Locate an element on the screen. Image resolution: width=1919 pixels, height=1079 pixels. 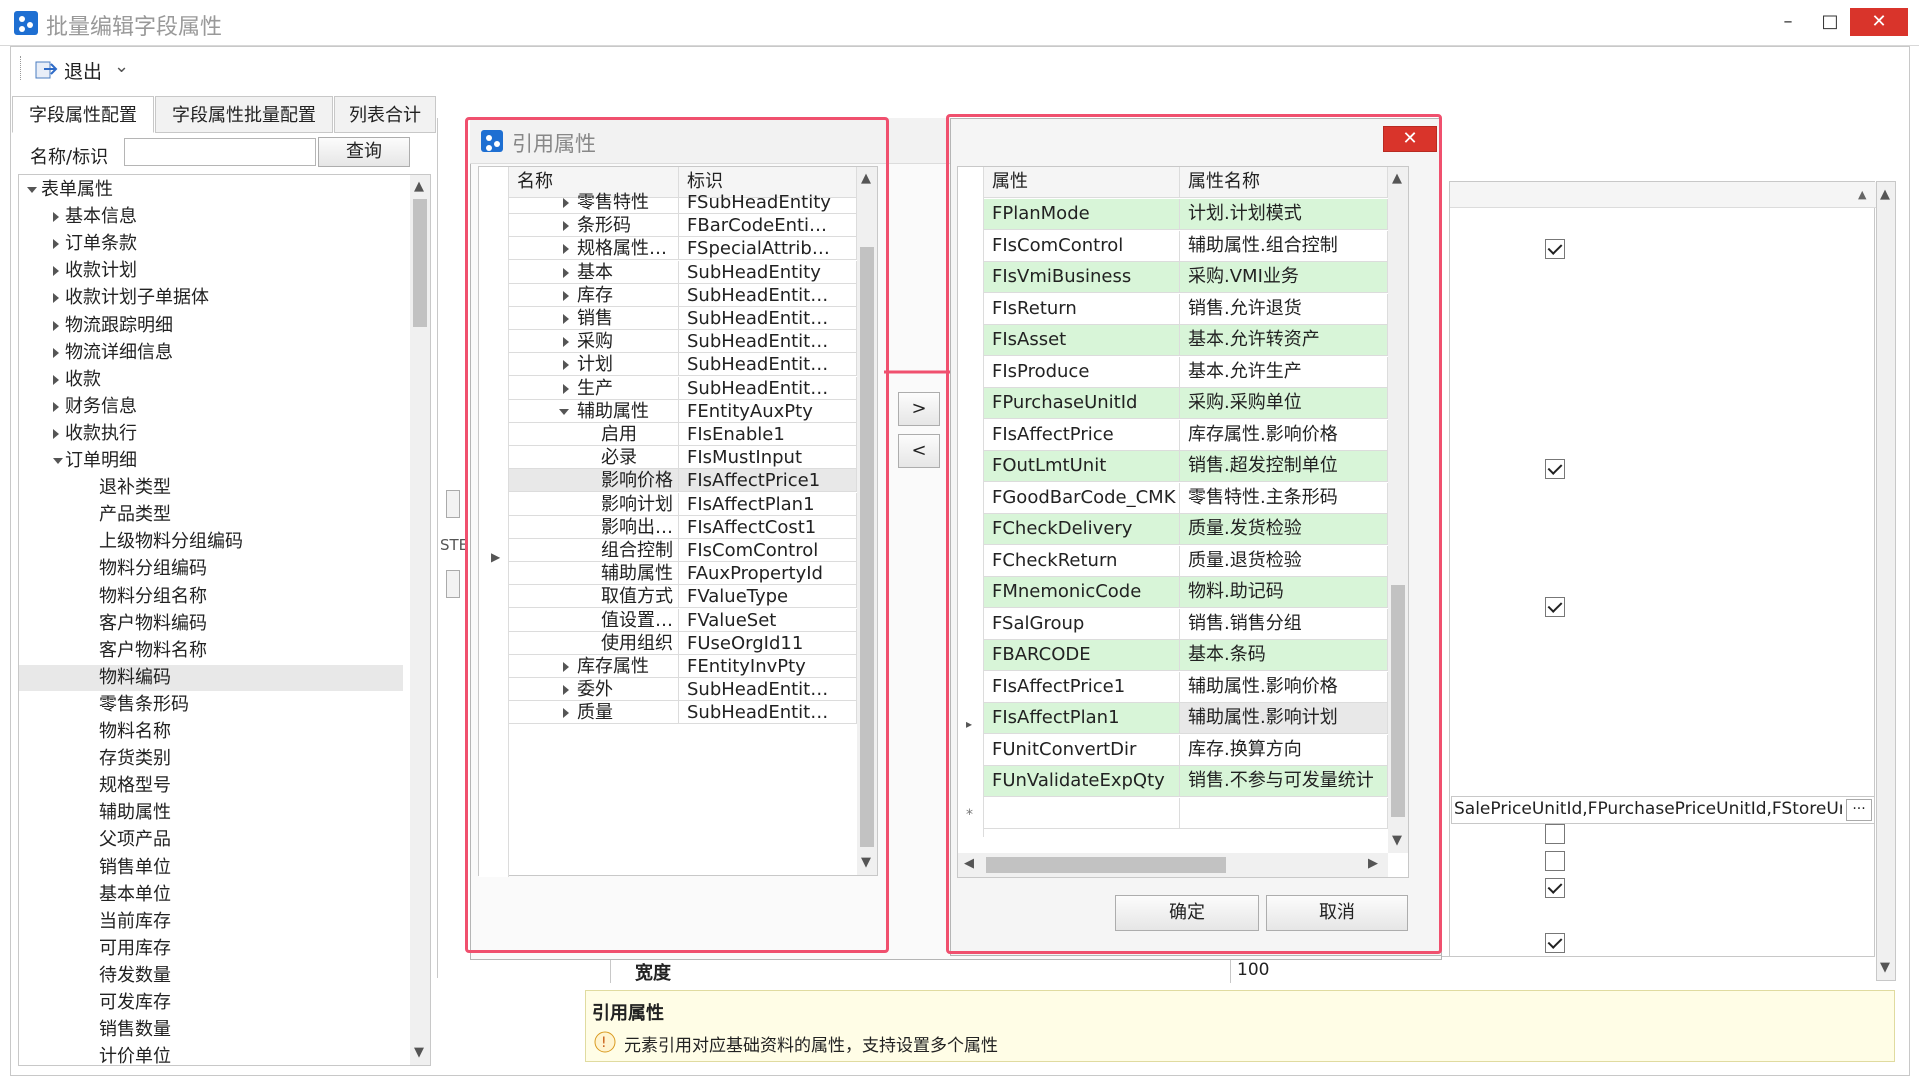
tree-leaf: 销售数量 is located at coordinates (211, 1030).